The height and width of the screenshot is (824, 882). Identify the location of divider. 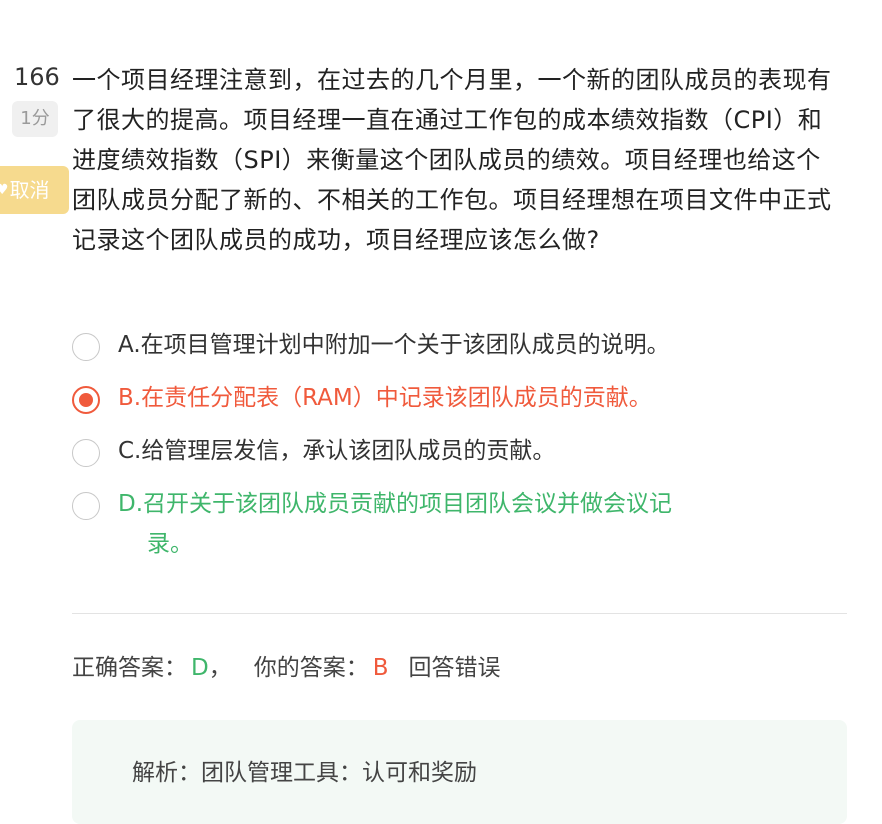
(459, 613).